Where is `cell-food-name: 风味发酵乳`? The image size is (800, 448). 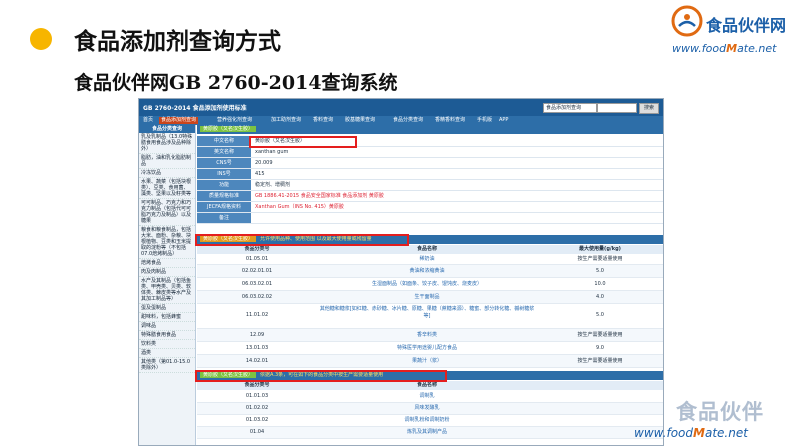
cell-food-name: 风味发酵乳 is located at coordinates (427, 408).